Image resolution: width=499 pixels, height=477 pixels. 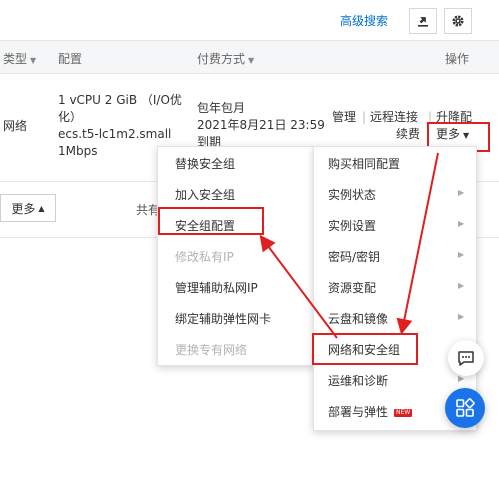 What do you see at coordinates (298, 286) in the screenshot?
I see `arrow-network-to-security-config` at bounding box center [298, 286].